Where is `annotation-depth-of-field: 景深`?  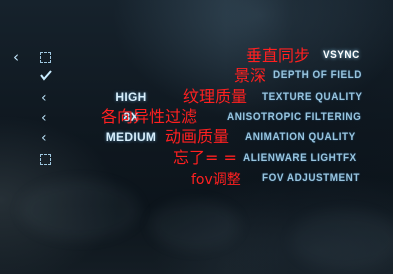
annotation-depth-of-field: 景深 is located at coordinates (250, 75).